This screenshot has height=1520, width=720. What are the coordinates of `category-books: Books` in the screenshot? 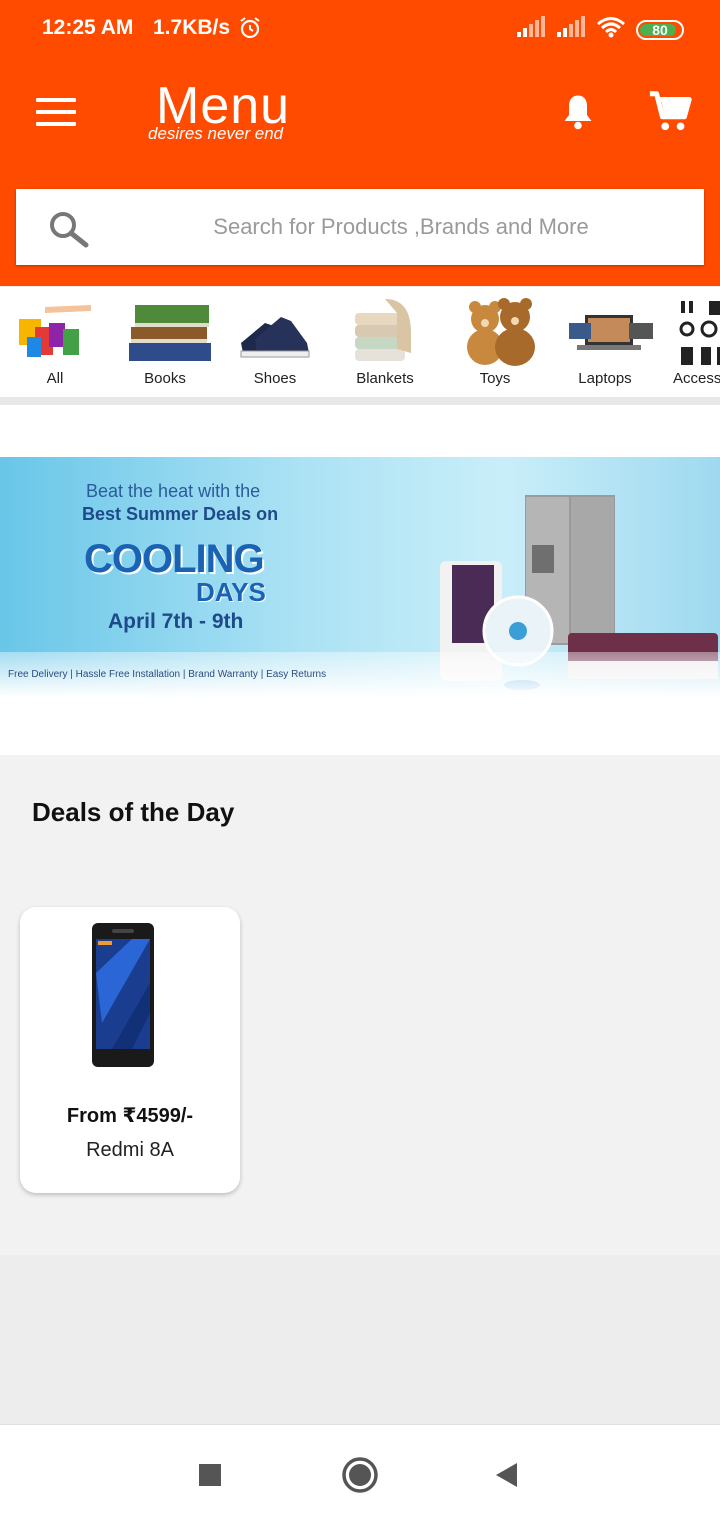 It's located at (165, 342).